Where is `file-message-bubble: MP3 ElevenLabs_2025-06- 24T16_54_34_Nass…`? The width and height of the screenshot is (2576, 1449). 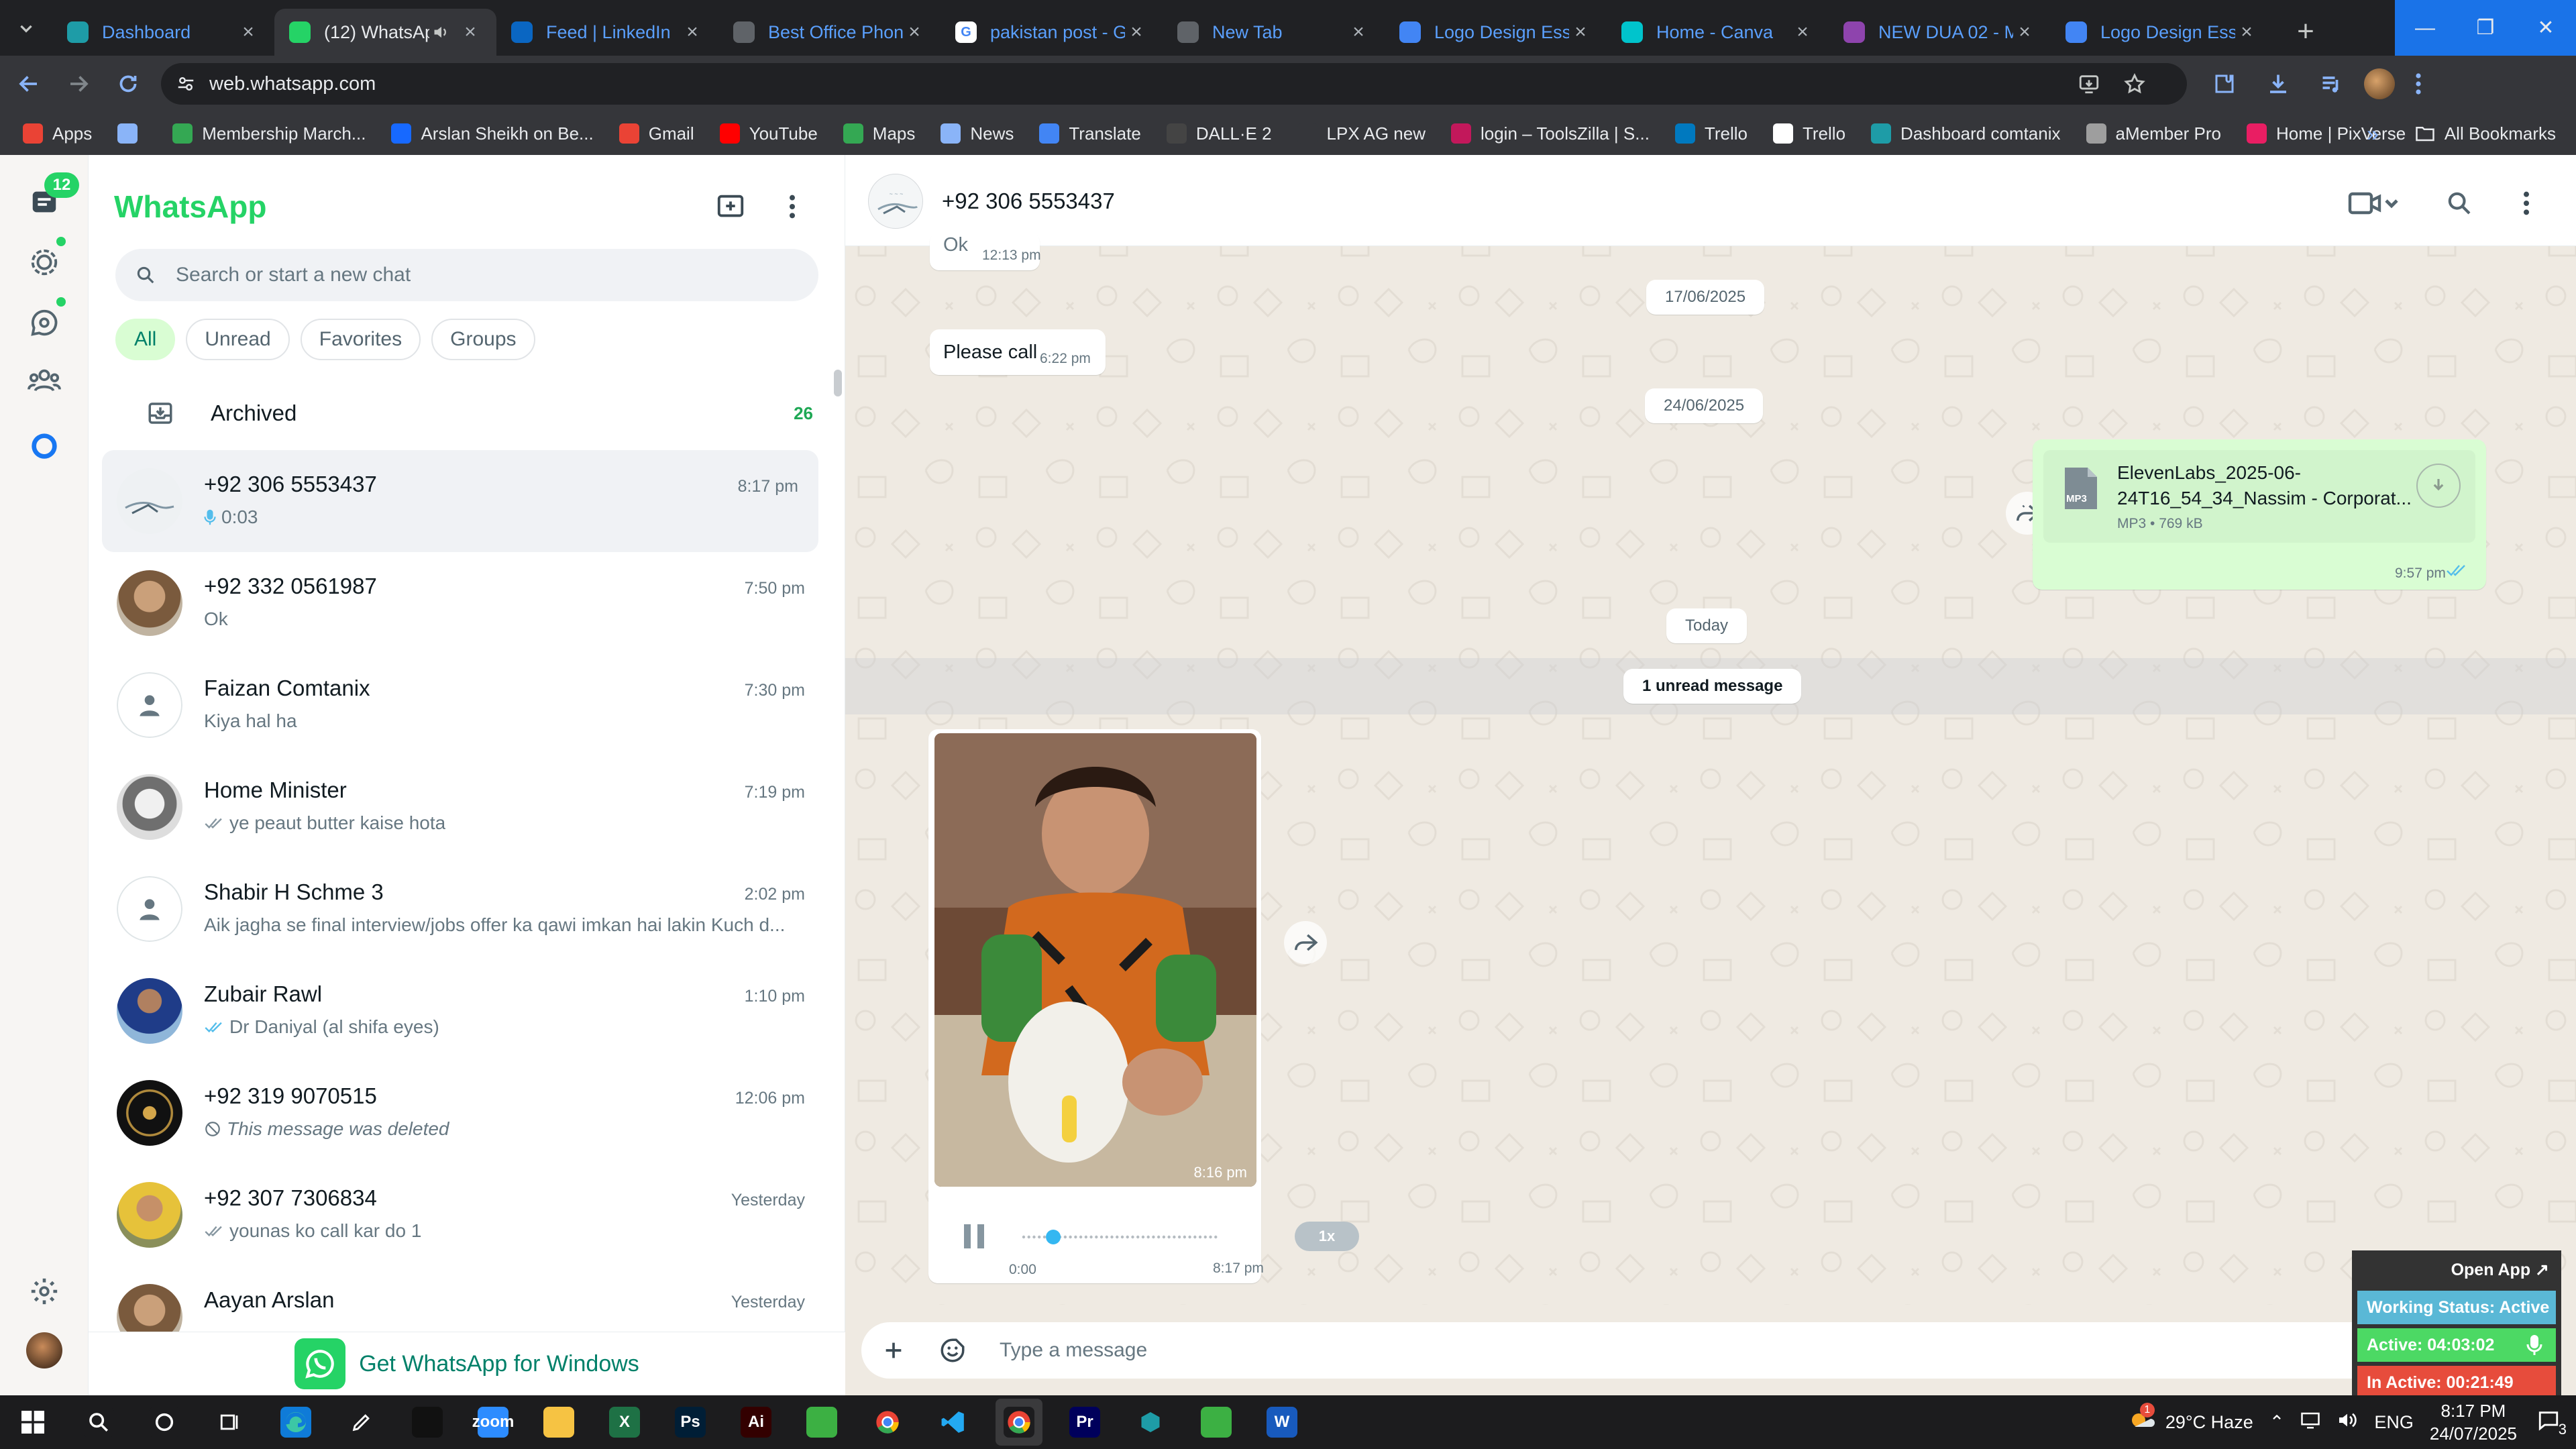
file-message-bubble: MP3 ElevenLabs_2025-06- 24T16_54_34_Nass… is located at coordinates (2259, 514).